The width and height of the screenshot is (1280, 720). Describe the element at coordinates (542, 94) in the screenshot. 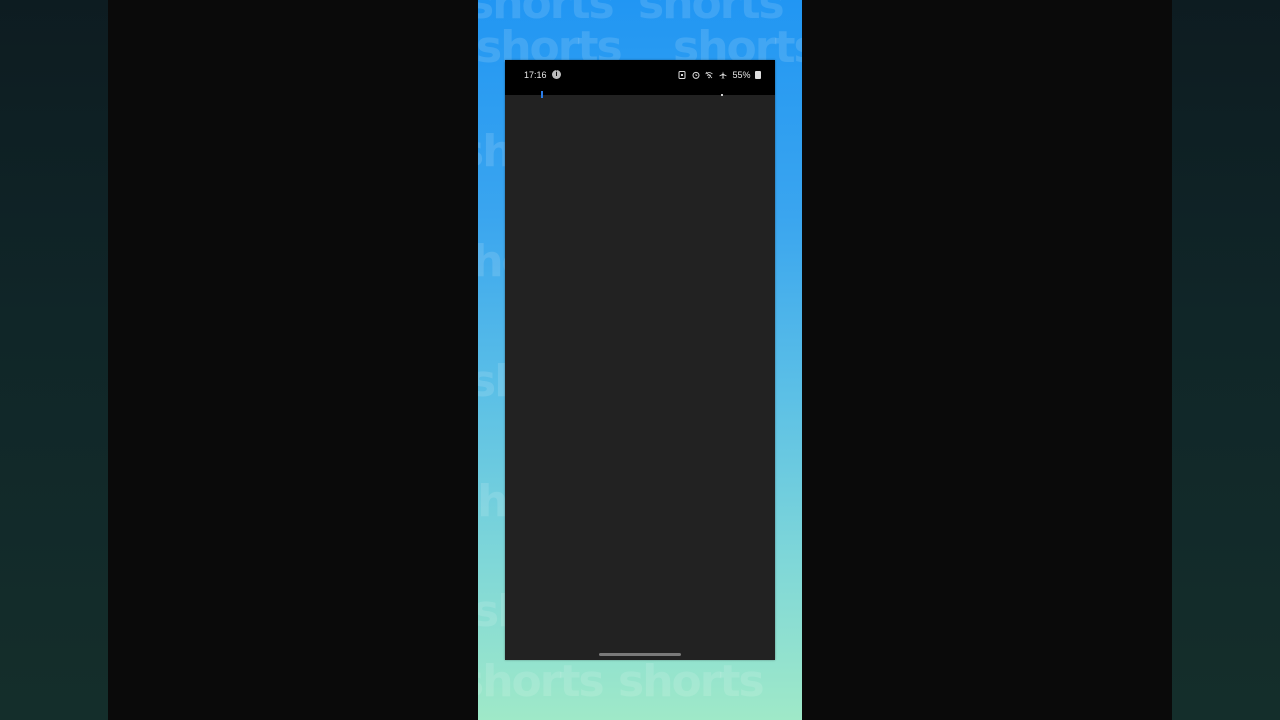

I see `text-cursor` at that location.